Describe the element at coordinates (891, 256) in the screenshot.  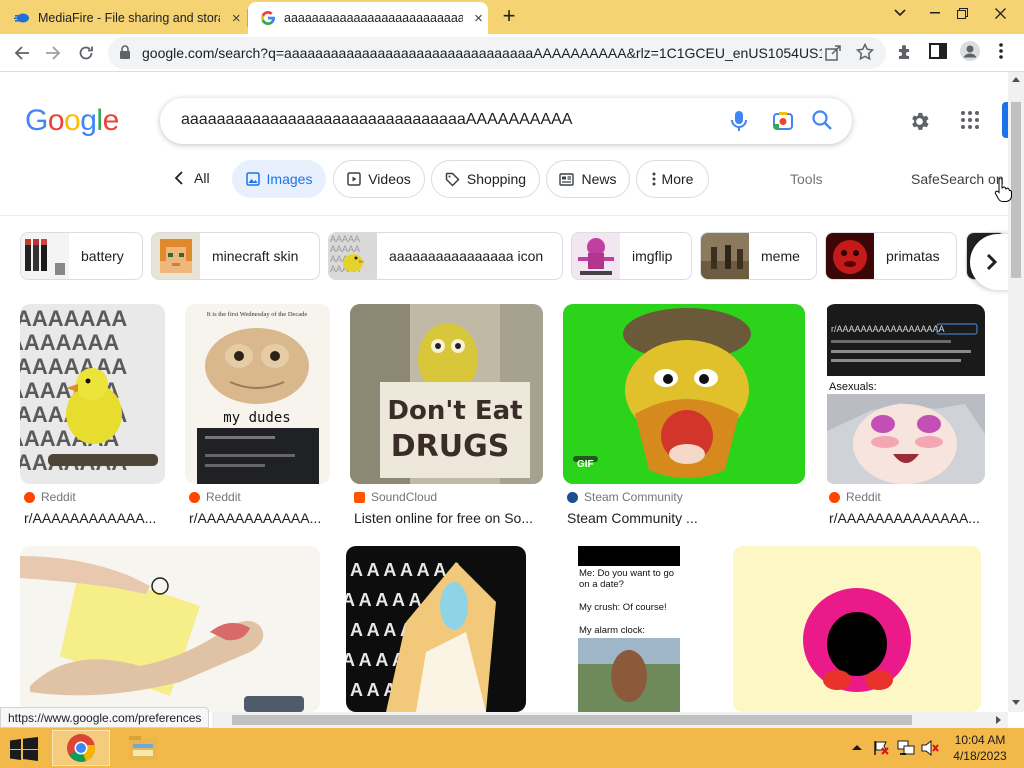
I see `related-chip-primatas: primatas` at that location.